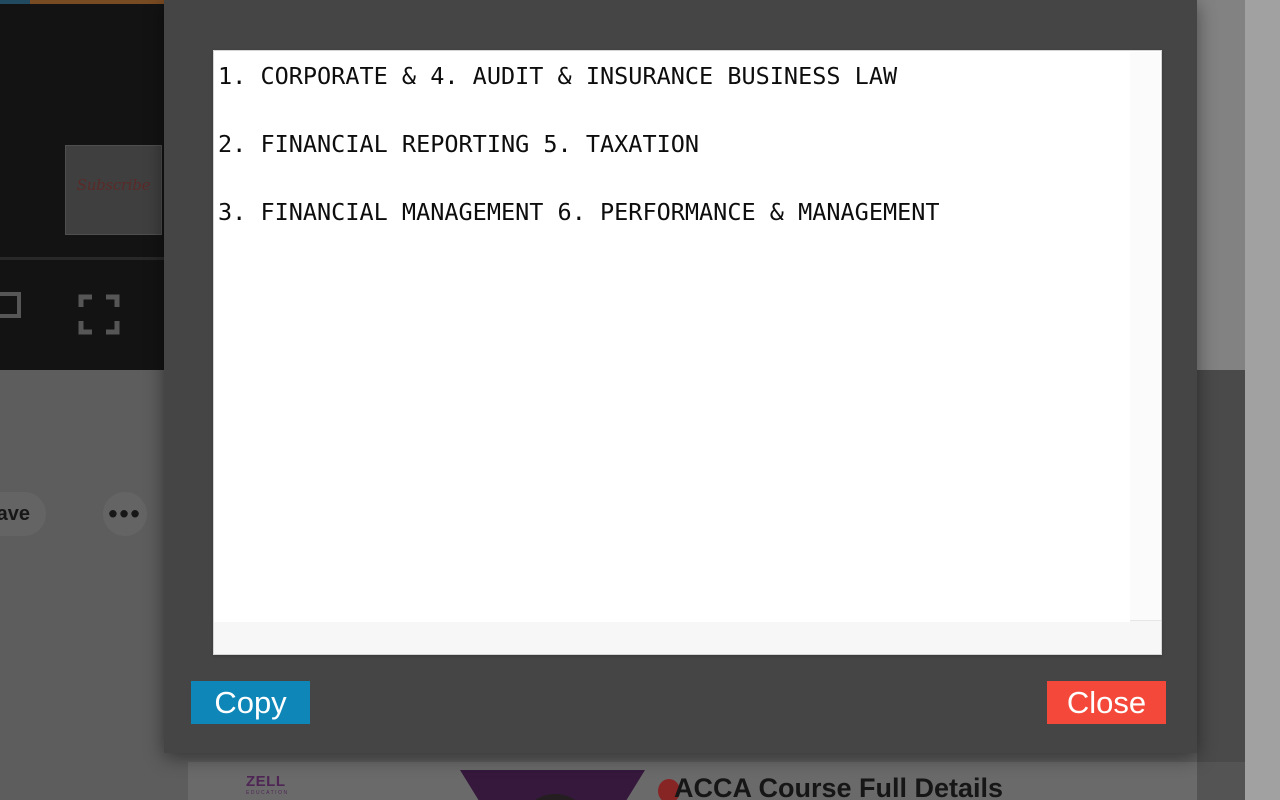 Image resolution: width=1280 pixels, height=800 pixels. I want to click on video-player: Curriculum Salary Subscribe, so click(82, 185).